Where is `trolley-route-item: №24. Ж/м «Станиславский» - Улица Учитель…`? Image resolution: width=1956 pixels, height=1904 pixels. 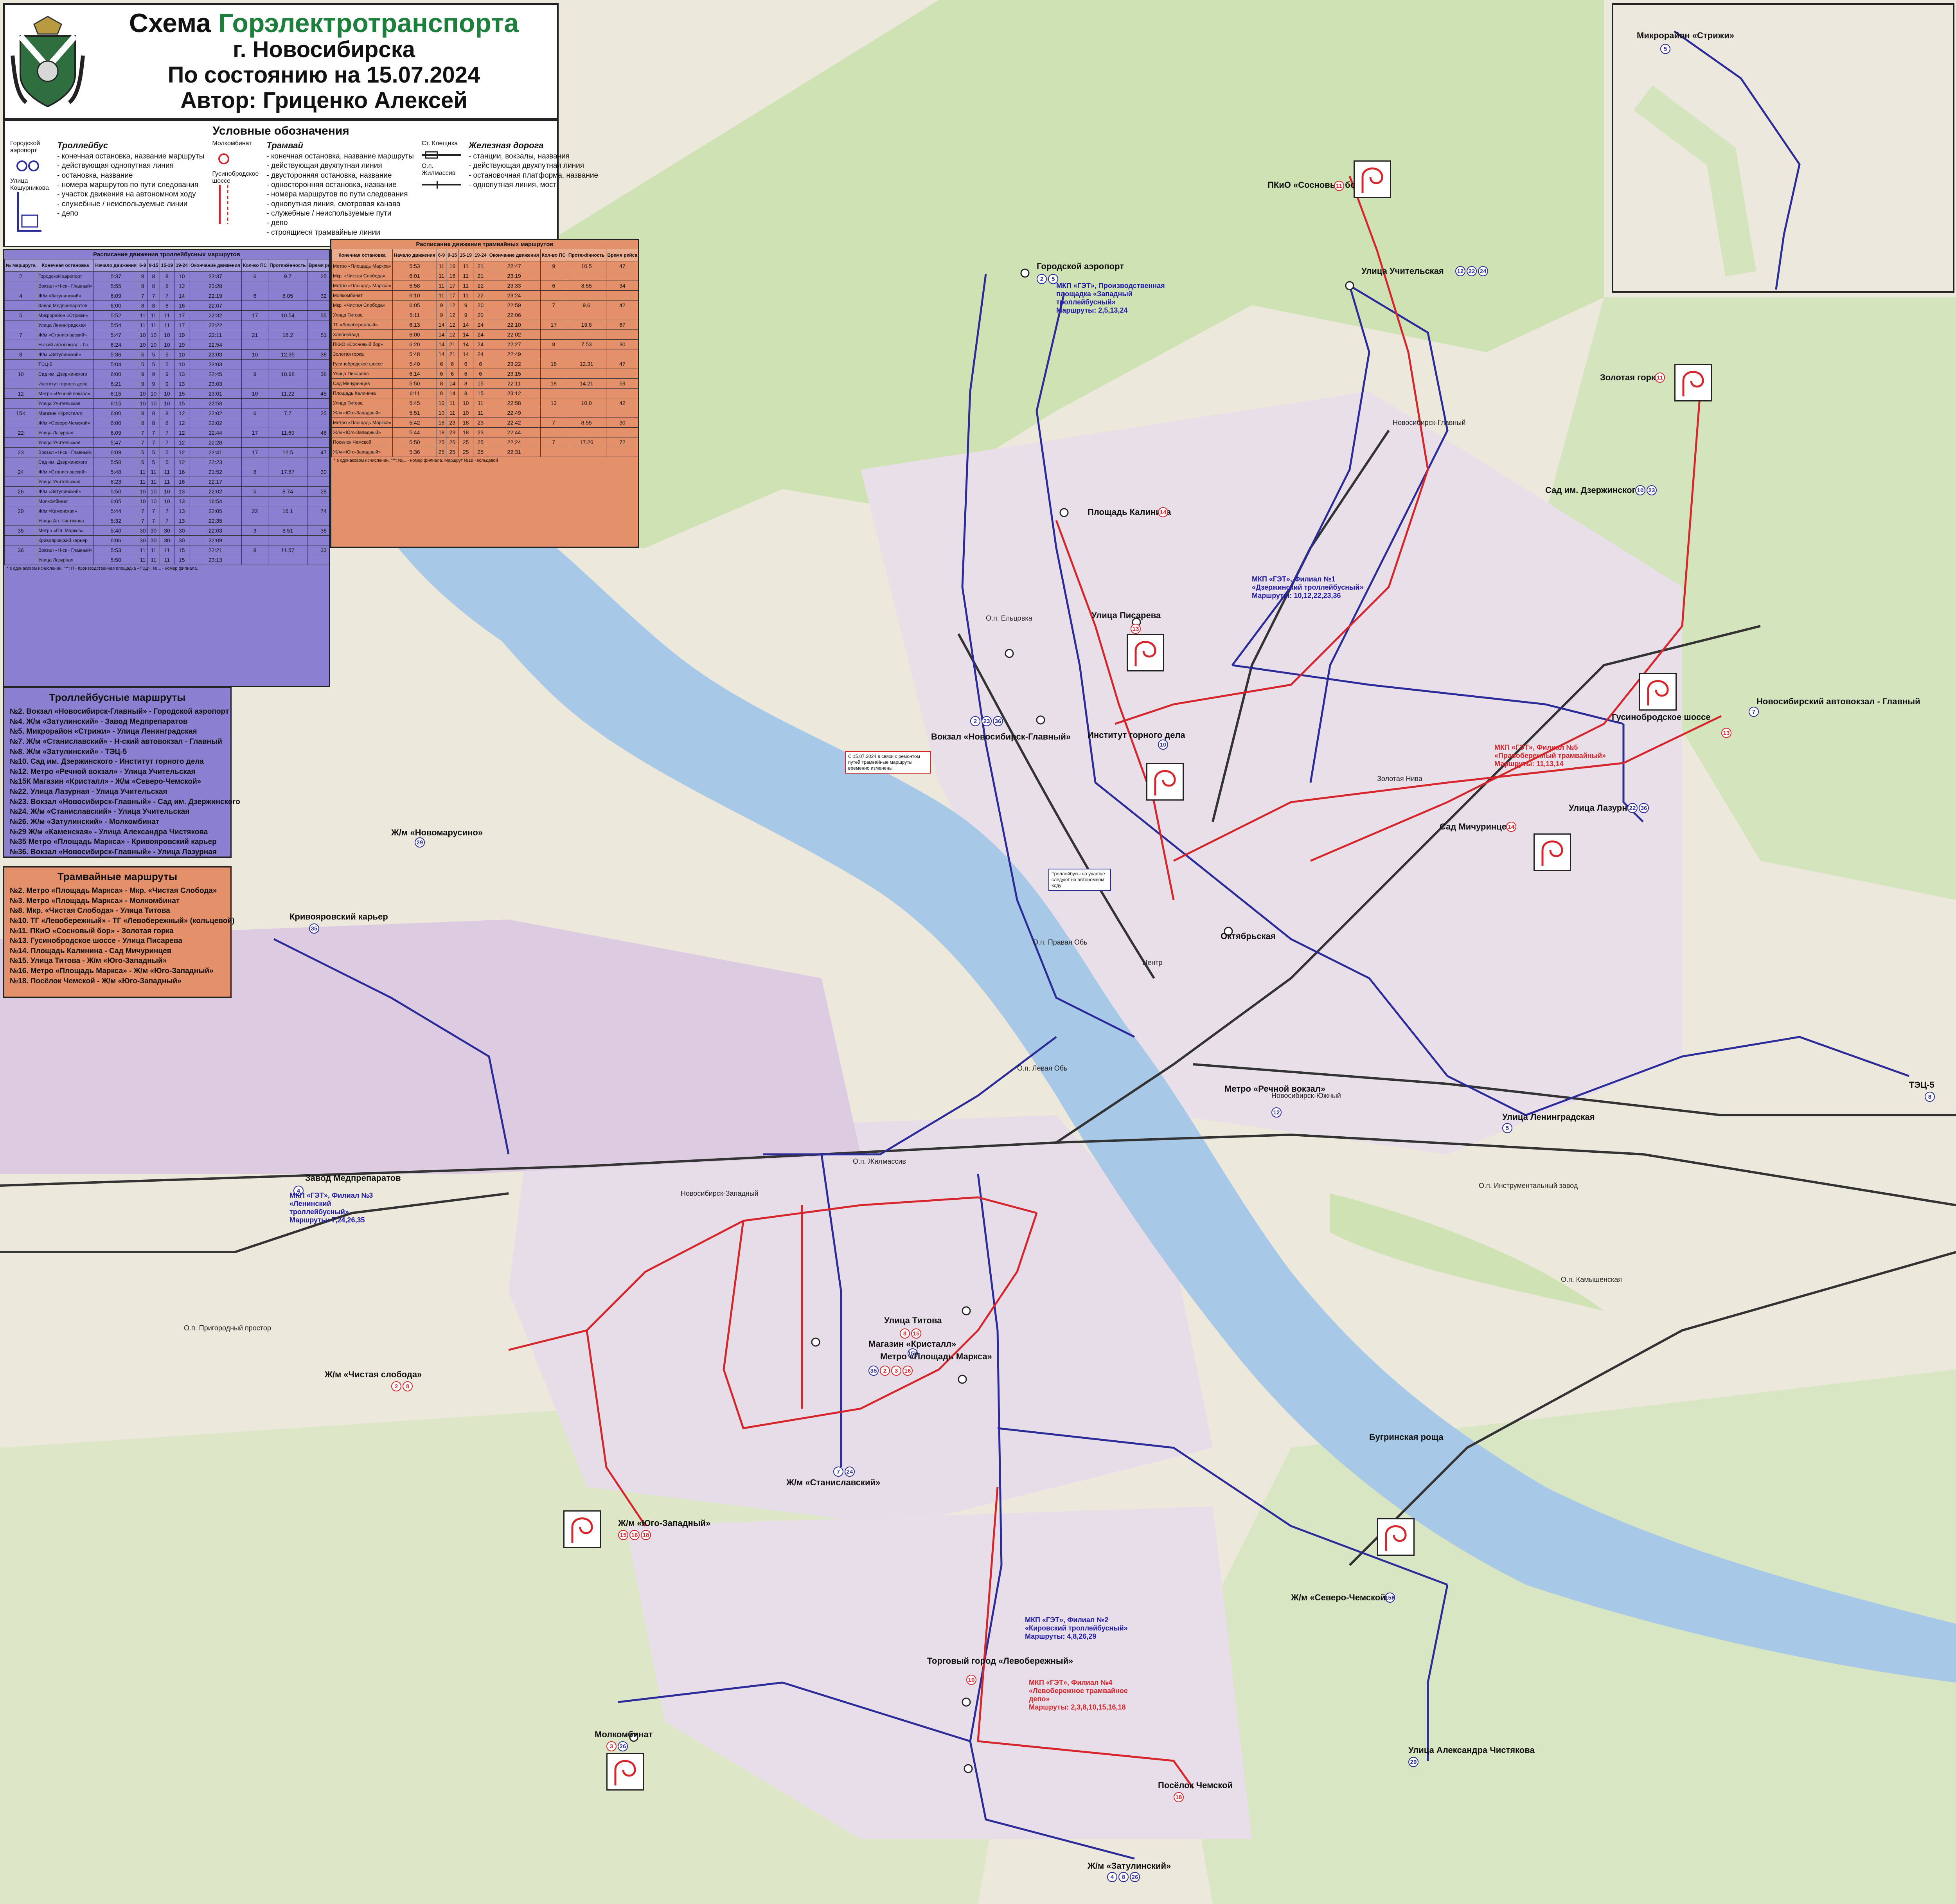 trolley-route-item: №24. Ж/м «Станиславский» - Улица Учитель… is located at coordinates (100, 812).